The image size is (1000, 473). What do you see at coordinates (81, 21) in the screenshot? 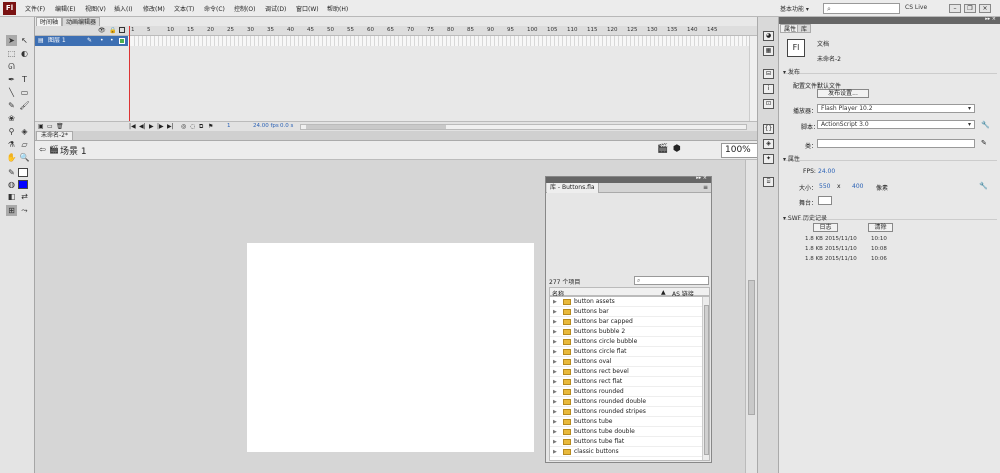
I see `tab-motion-editor: 动画编辑器` at bounding box center [81, 21].